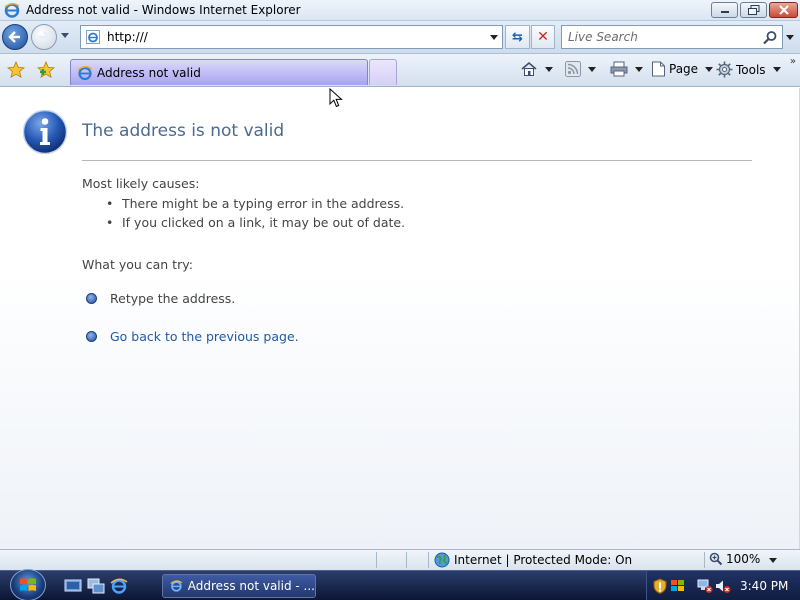  I want to click on refresh-icon: ⇆, so click(517, 37).